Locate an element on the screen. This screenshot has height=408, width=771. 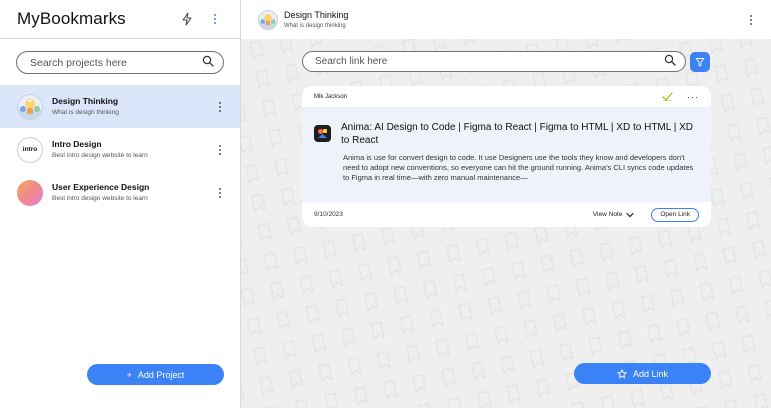
check-icon is located at coordinates (667, 96).